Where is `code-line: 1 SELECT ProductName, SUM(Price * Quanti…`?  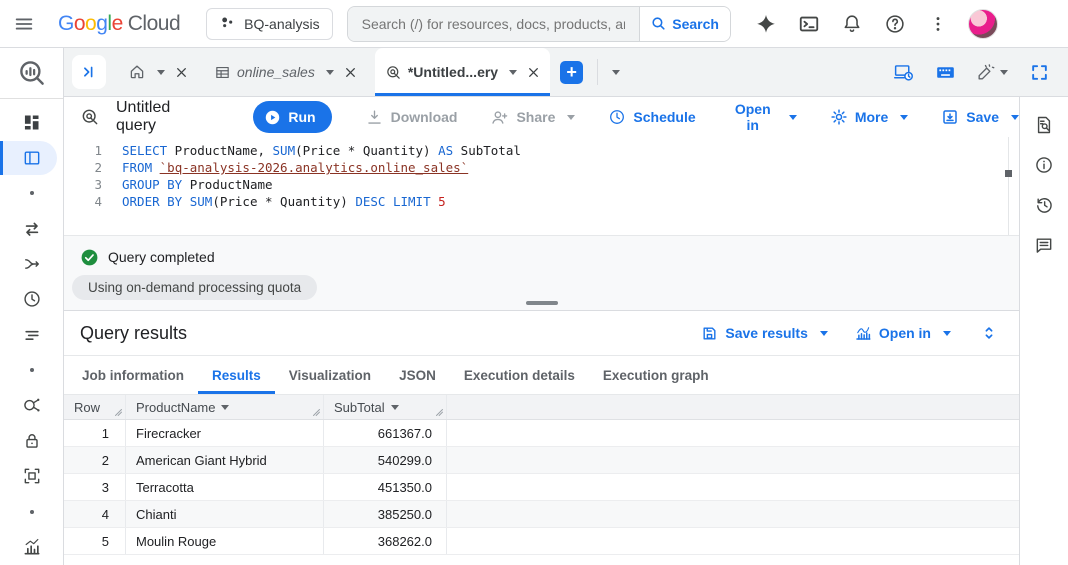 code-line: 1 SELECT ProductName, SUM(Price * Quanti… is located at coordinates (541, 150).